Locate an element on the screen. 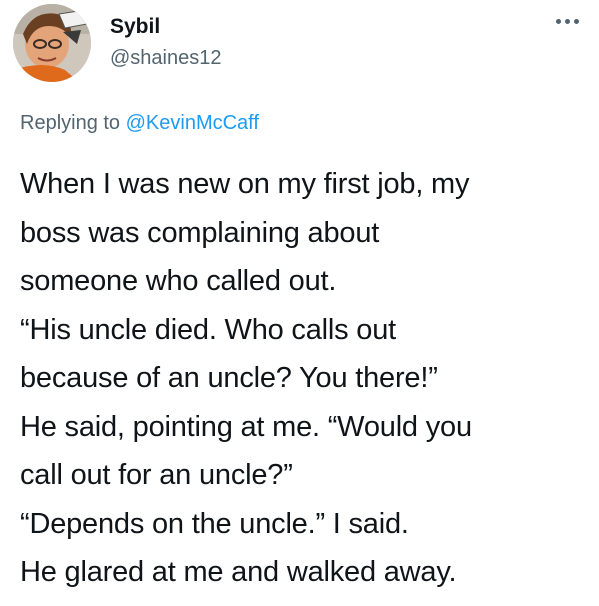  replying-to-label: Replying to is located at coordinates (70, 123).